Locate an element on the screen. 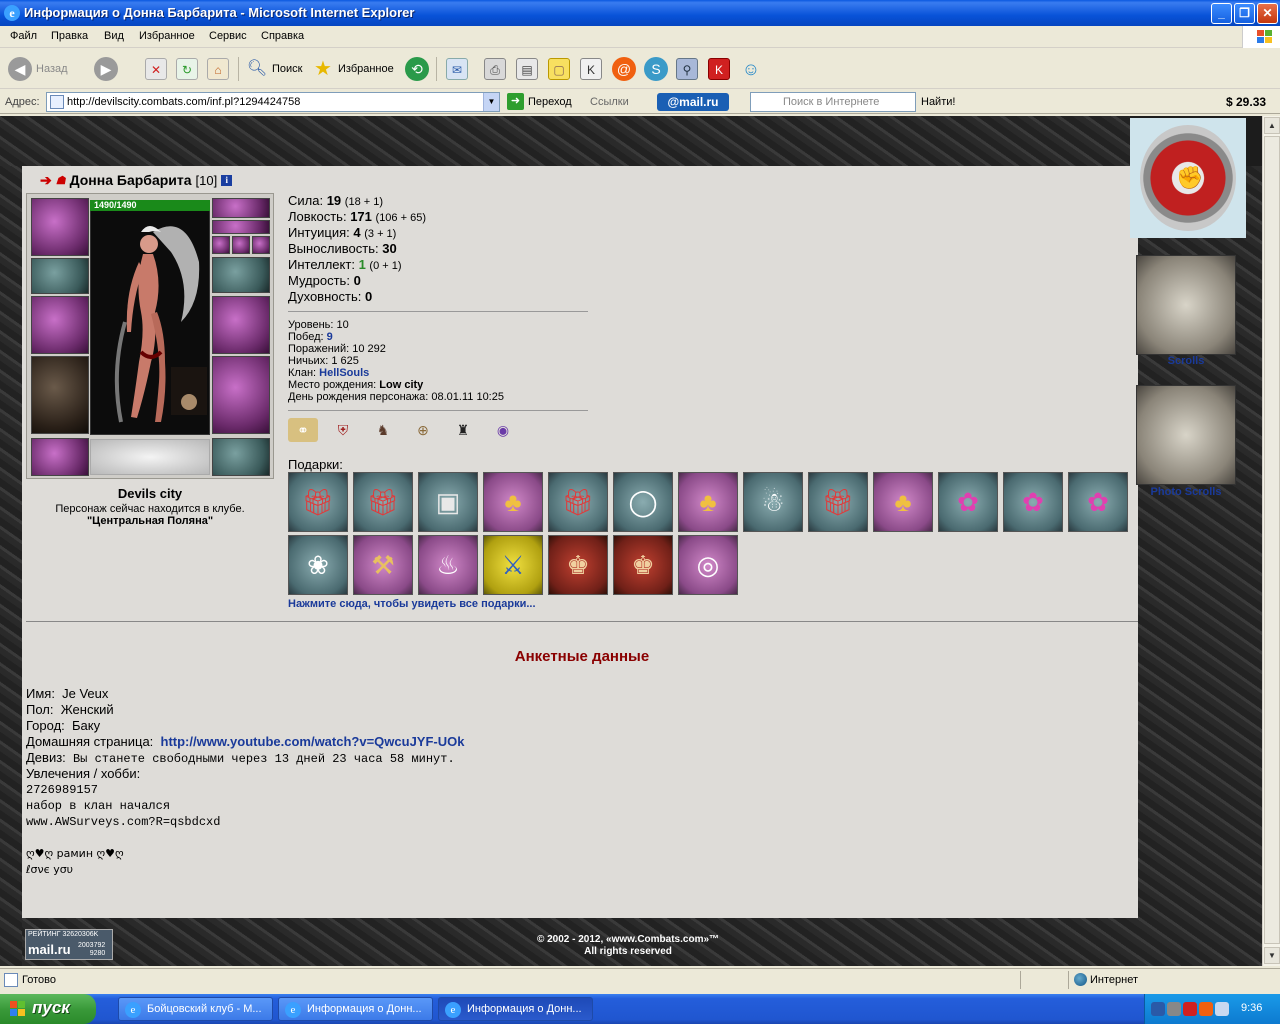 The width and height of the screenshot is (1280, 1024). home-button: ⌂ is located at coordinates (218, 69).